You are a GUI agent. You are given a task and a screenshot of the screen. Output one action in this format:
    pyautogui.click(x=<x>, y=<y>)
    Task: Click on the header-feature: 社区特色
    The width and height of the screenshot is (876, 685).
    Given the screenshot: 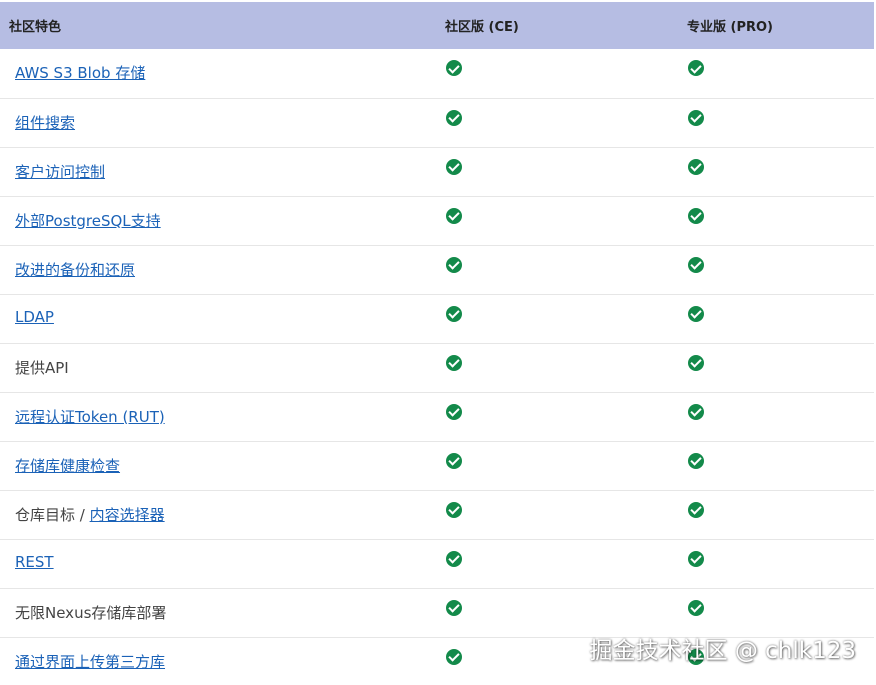 What is the action you would take?
    pyautogui.click(x=35, y=27)
    